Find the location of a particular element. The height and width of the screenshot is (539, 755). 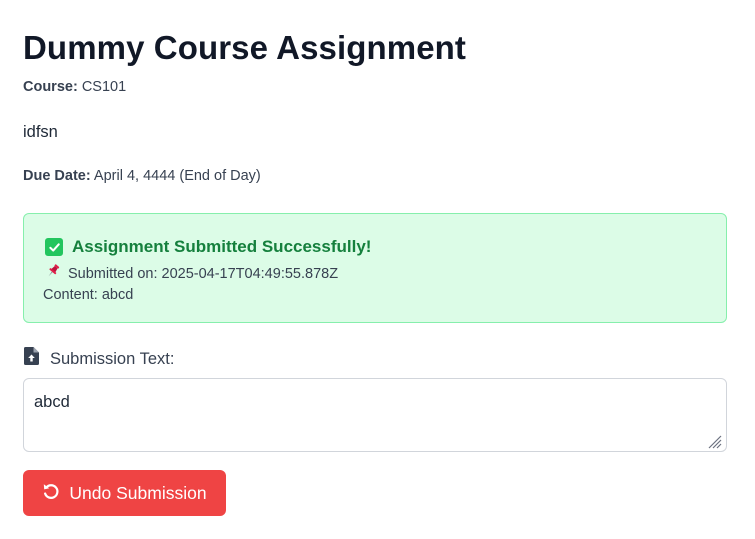

success-header: Assignment Submitted Successfully! is located at coordinates (208, 247).